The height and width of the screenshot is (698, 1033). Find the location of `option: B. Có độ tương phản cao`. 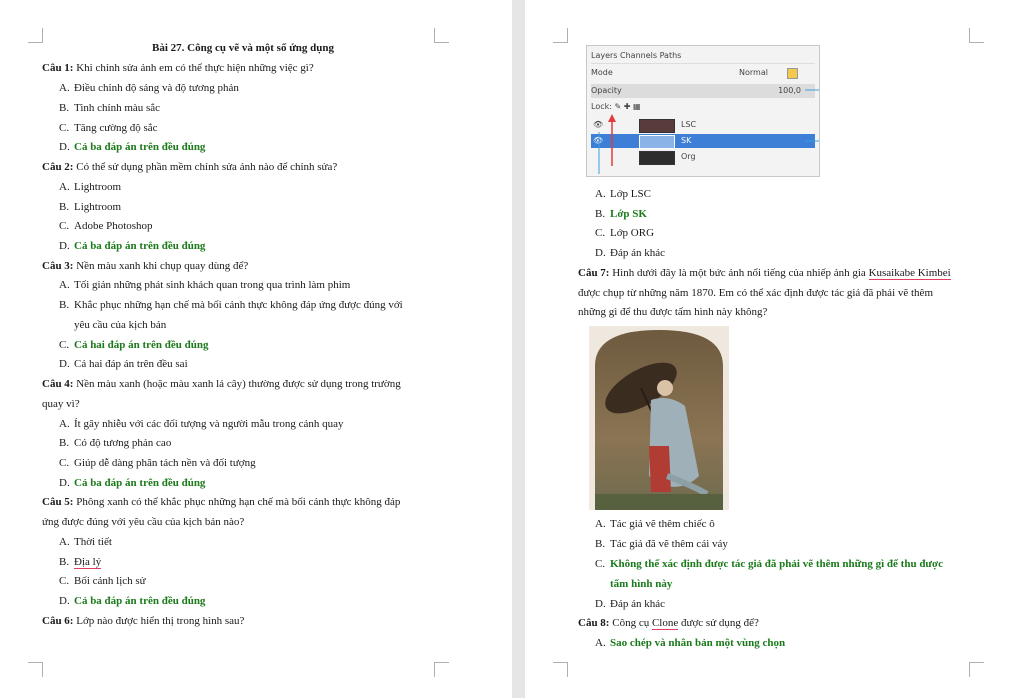

option: B. Có độ tương phản cao is located at coordinates (115, 443).